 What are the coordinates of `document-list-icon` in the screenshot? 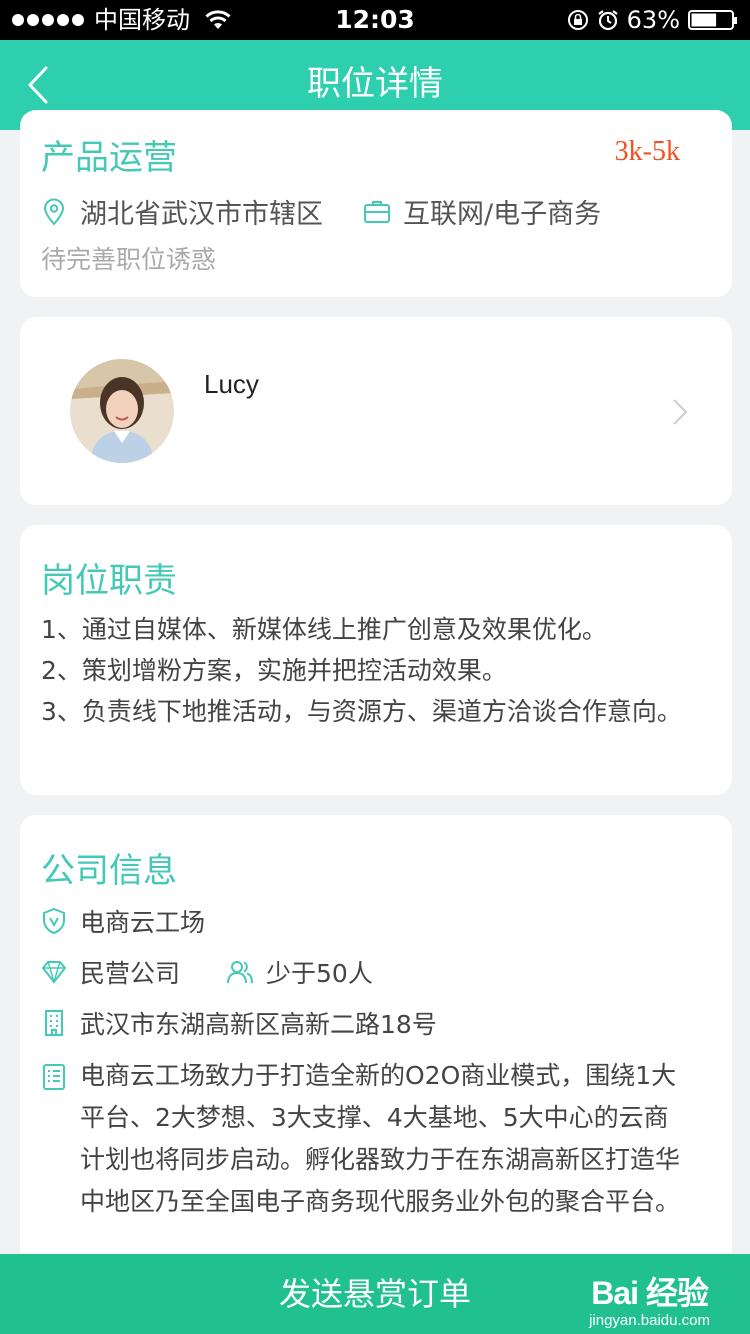 It's located at (54, 1077).